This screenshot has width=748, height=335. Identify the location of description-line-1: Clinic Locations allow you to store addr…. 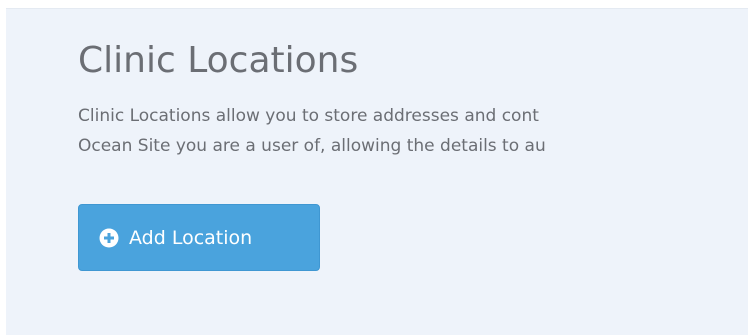
(308, 116).